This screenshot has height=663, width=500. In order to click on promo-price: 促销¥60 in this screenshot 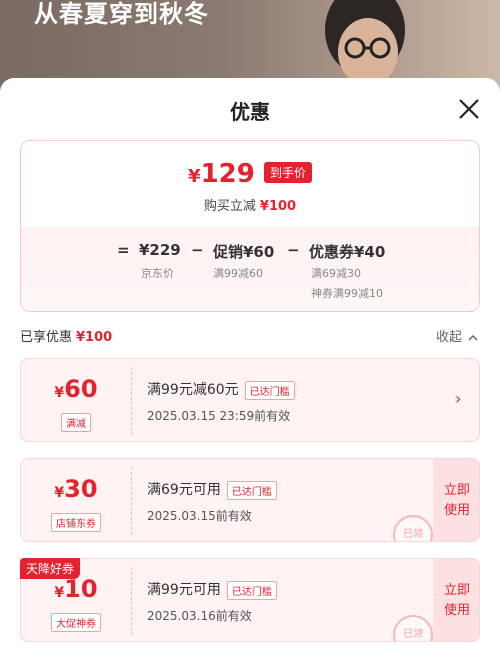, I will do `click(244, 252)`.